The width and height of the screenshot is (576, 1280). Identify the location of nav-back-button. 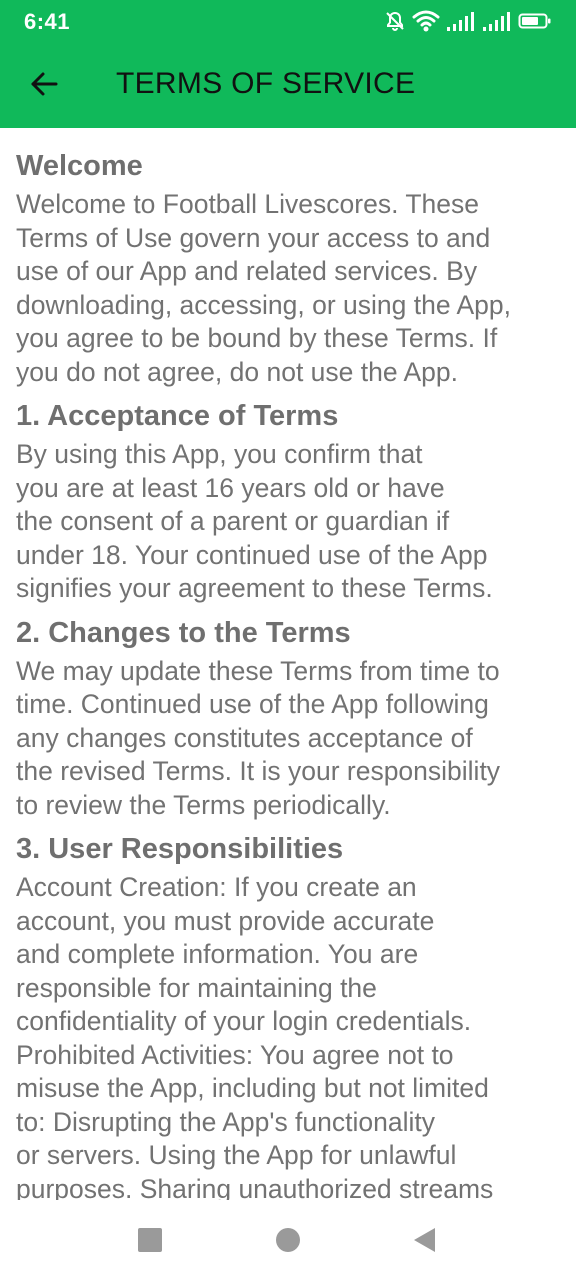
(424, 1240).